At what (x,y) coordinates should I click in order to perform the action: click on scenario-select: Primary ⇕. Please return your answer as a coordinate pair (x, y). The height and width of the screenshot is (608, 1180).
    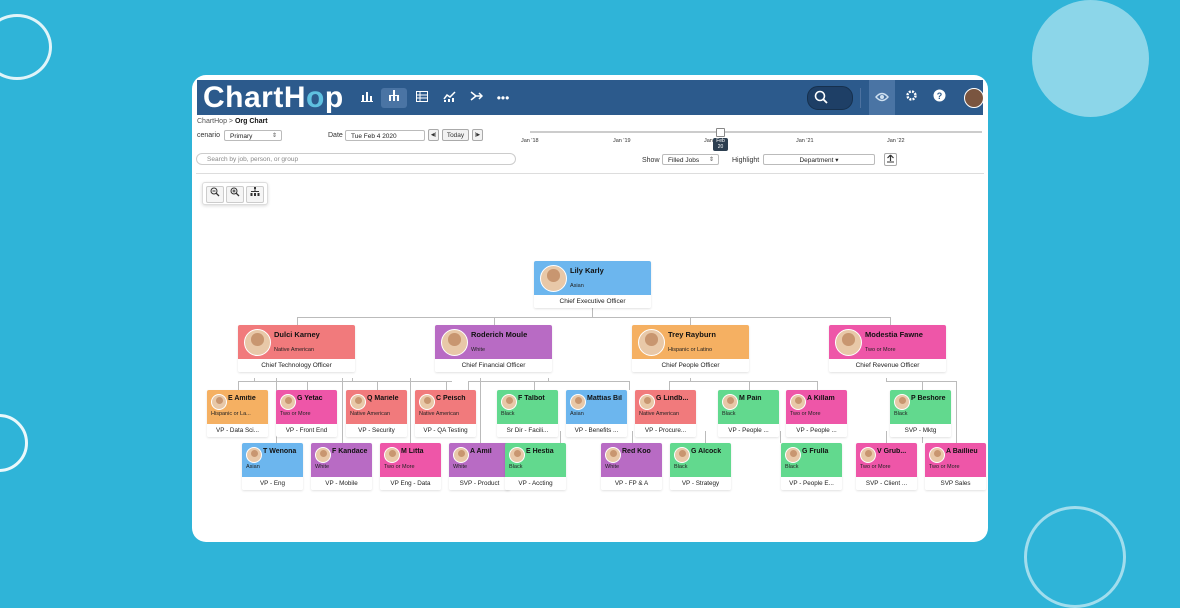
    Looking at the image, I should click on (253, 135).